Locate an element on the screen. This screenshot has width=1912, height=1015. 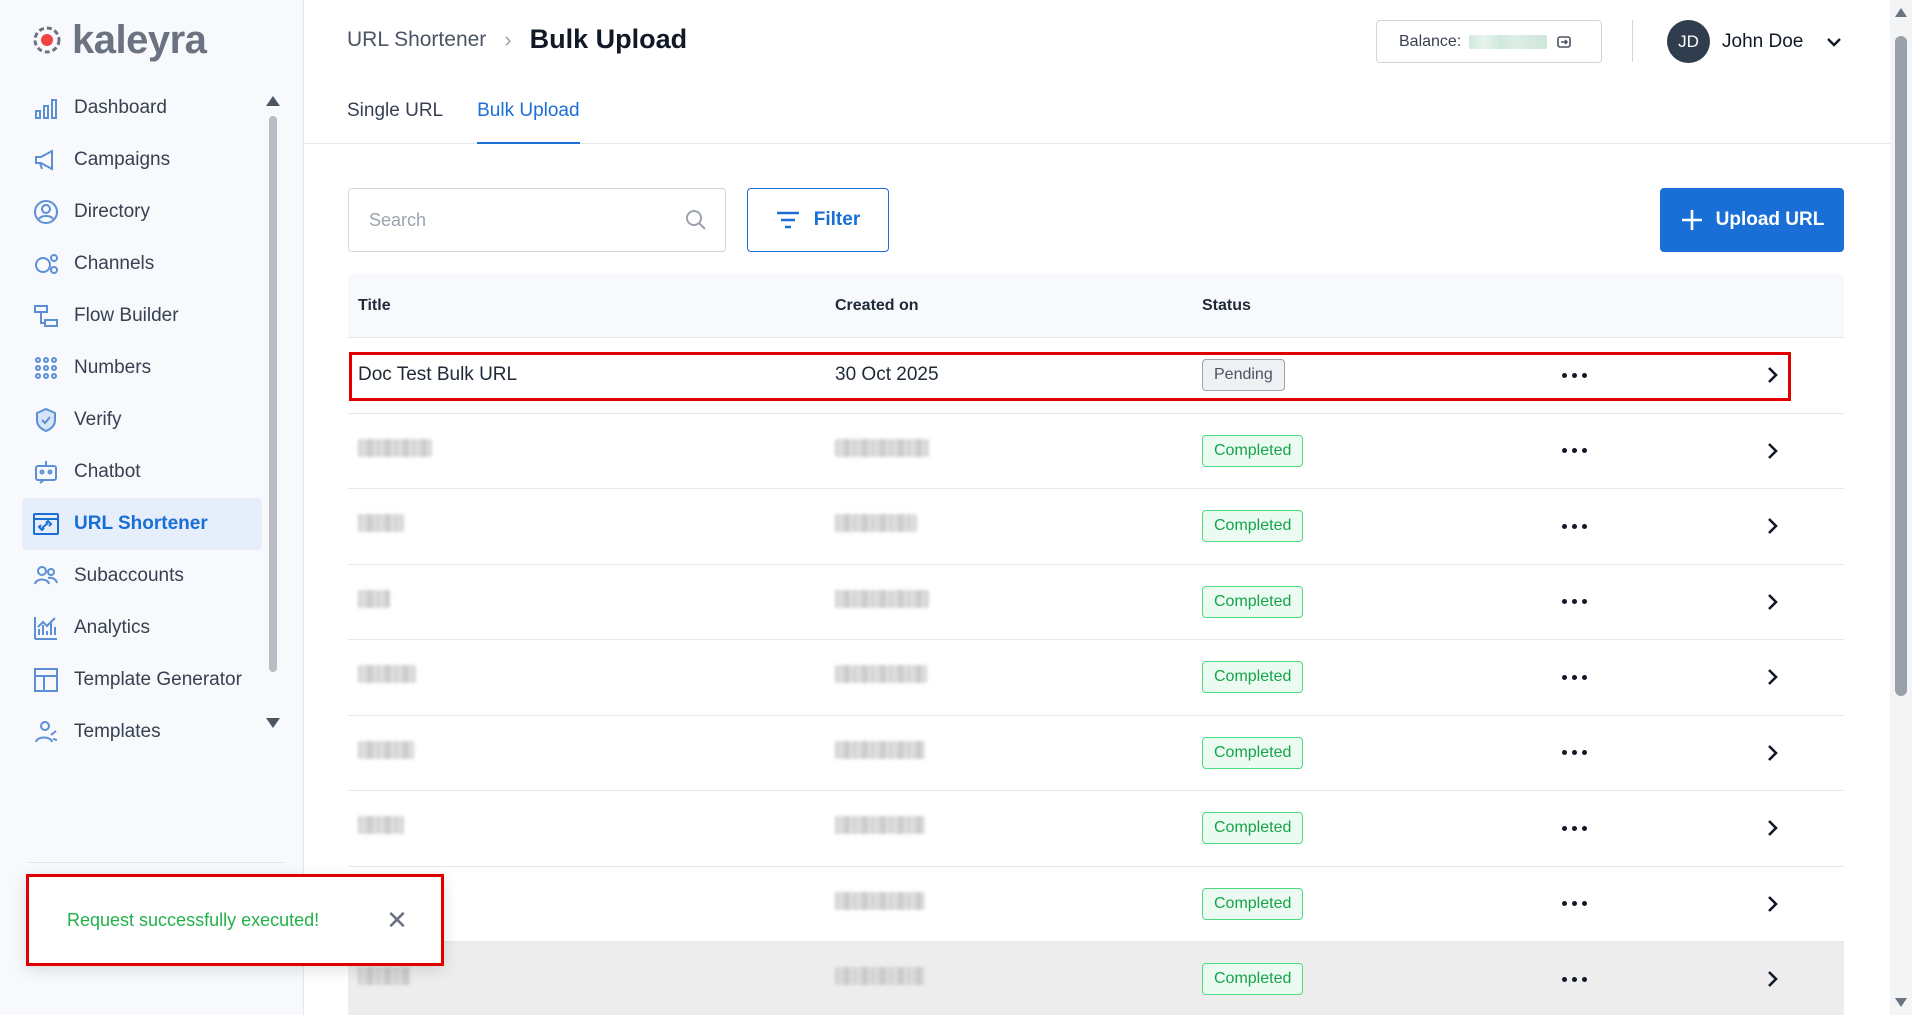
refresh-icon is located at coordinates (1564, 42).